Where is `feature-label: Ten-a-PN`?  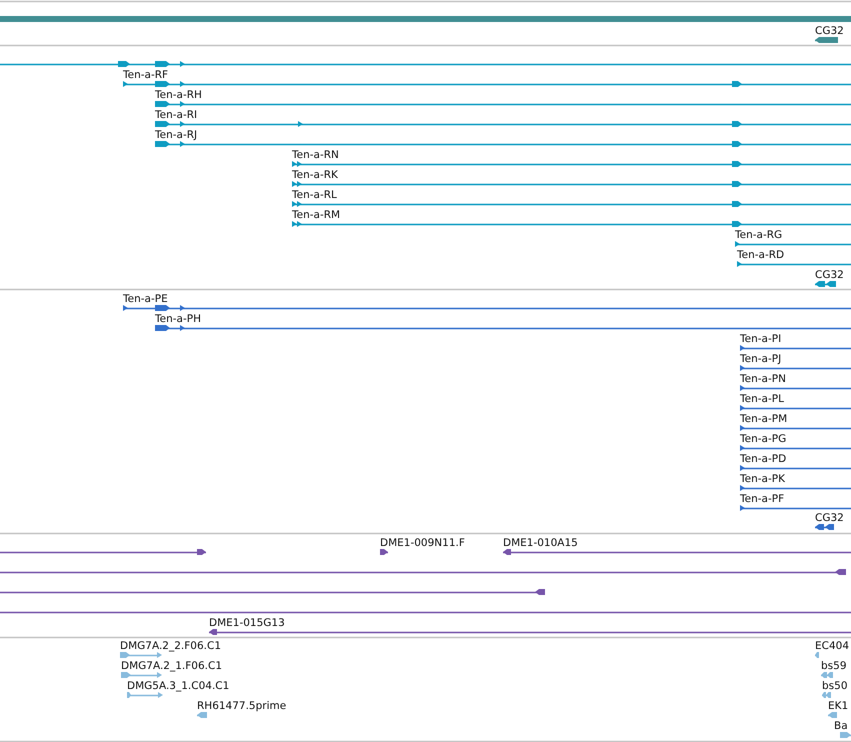 feature-label: Ten-a-PN is located at coordinates (763, 379).